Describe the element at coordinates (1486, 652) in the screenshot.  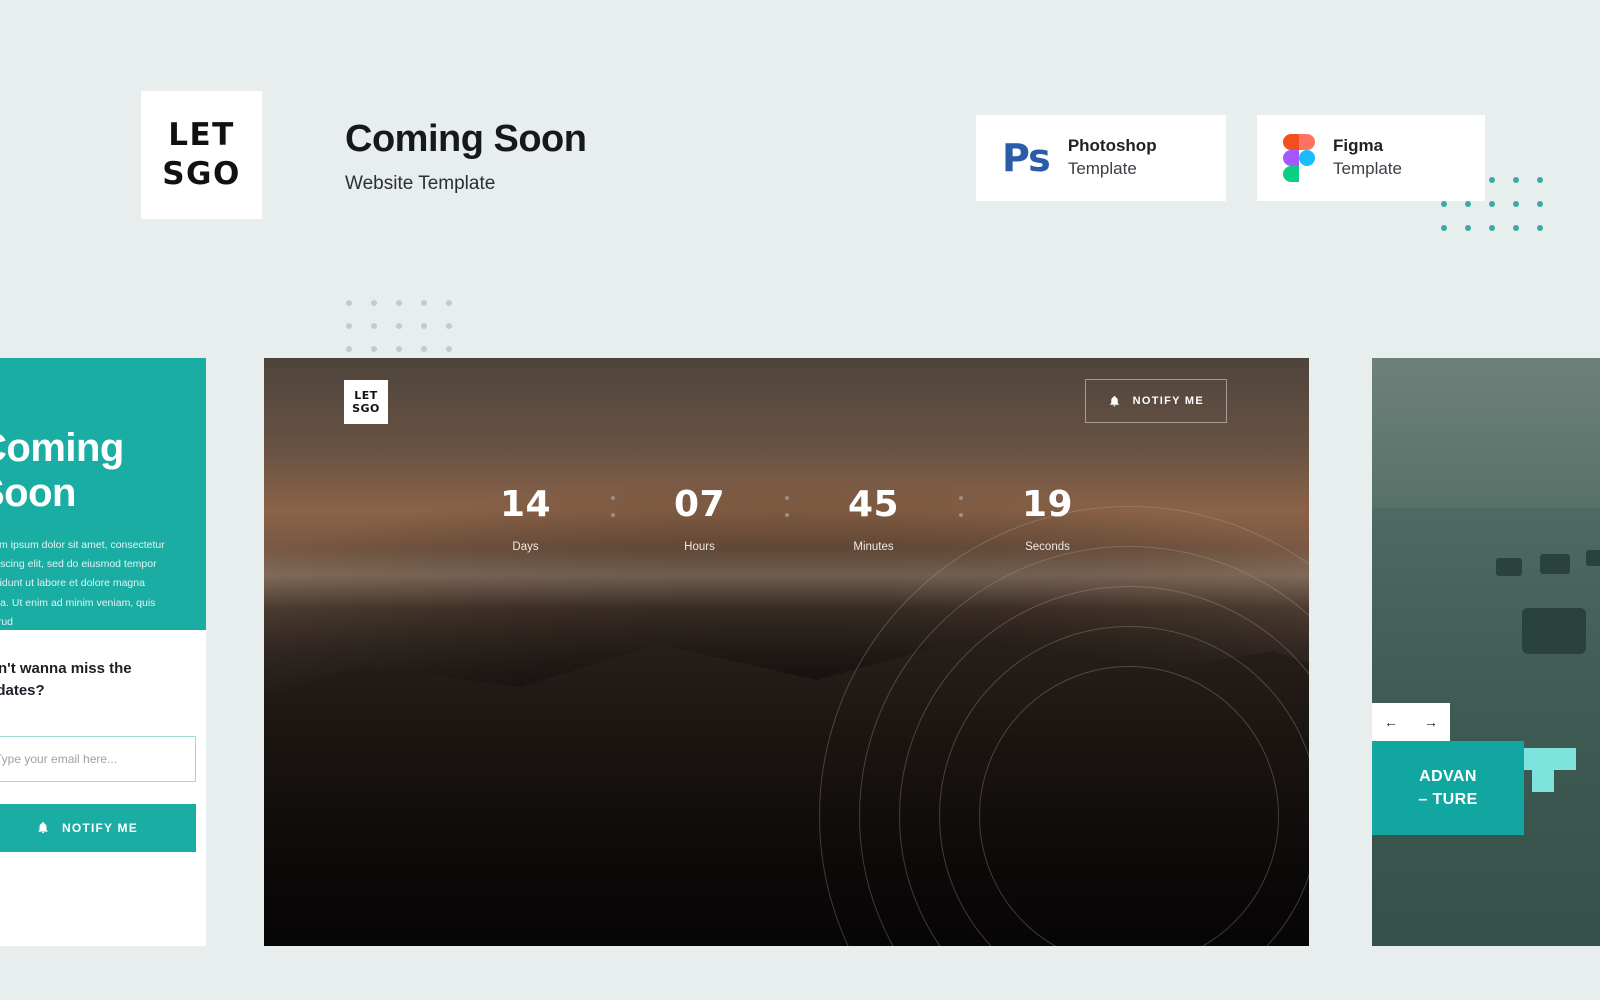
I see `right-preview-panel: ← → ADVAN – TURE T D` at that location.